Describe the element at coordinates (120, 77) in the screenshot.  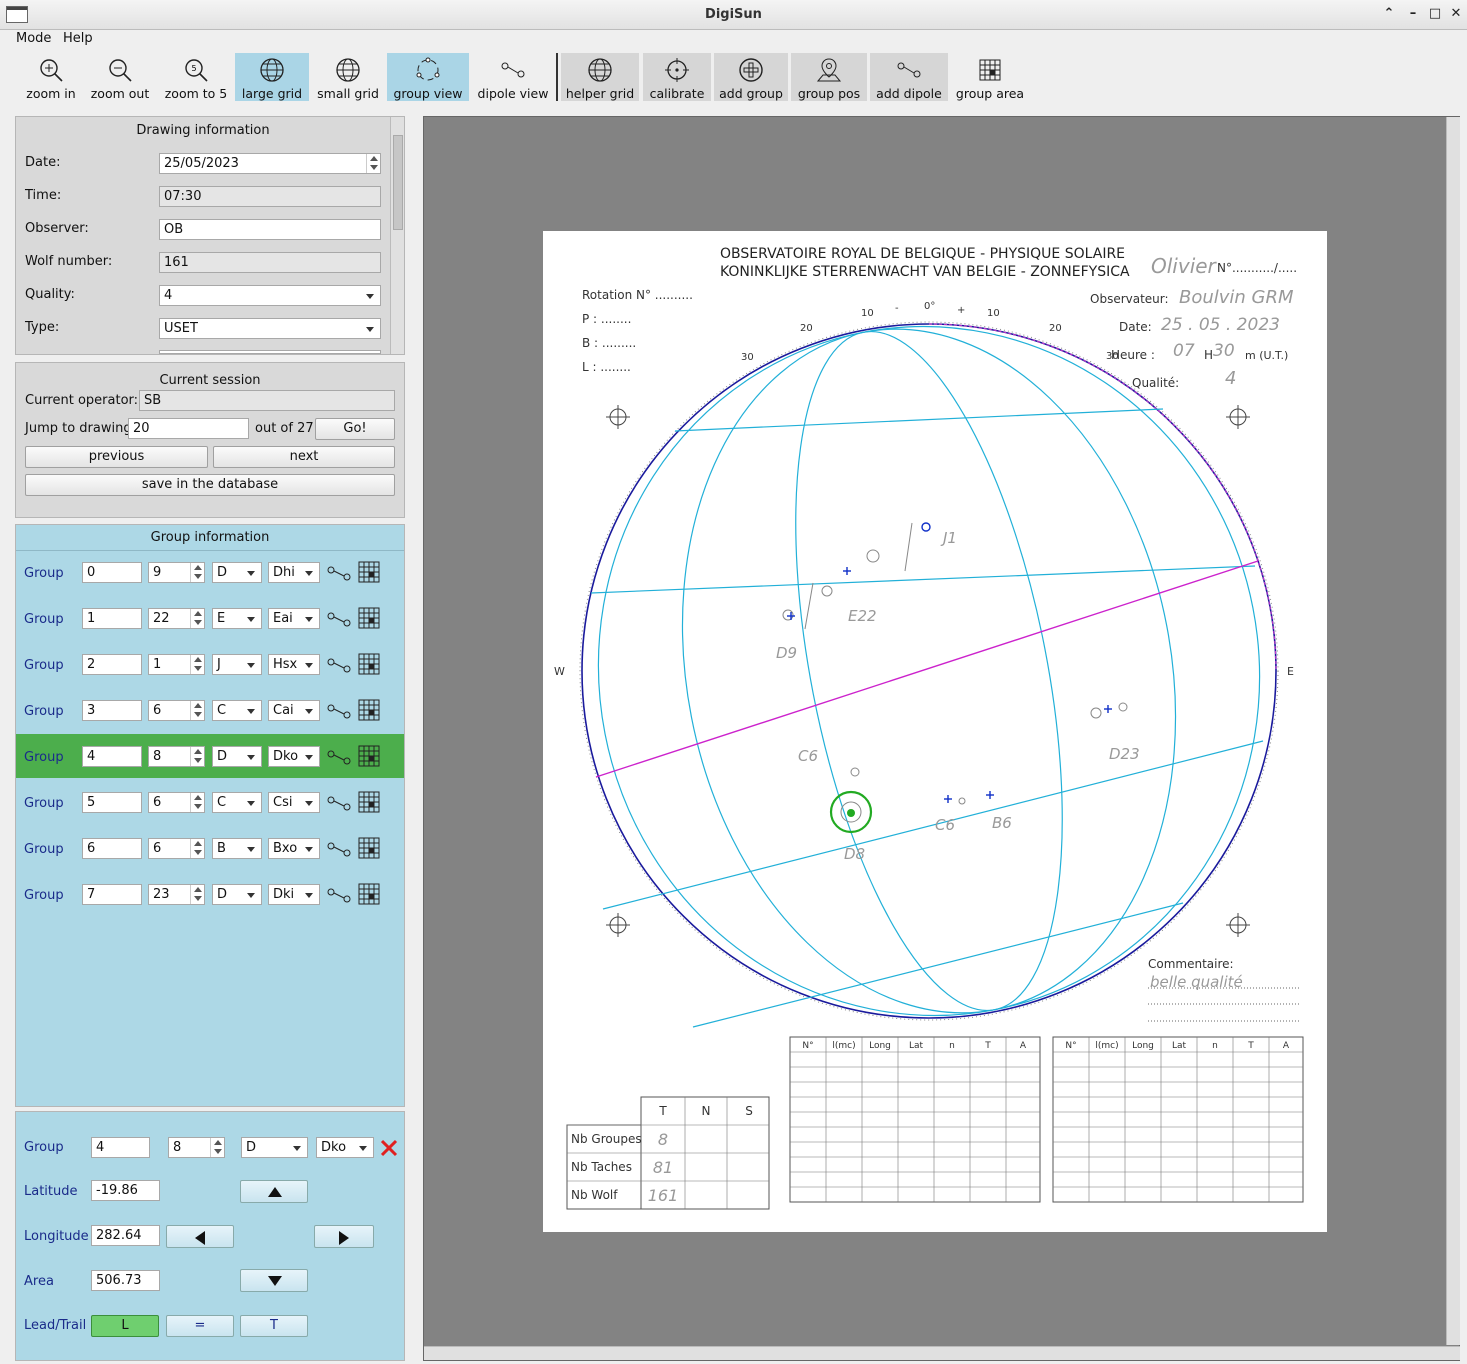
I see `zoom-out-button: zoom out` at that location.